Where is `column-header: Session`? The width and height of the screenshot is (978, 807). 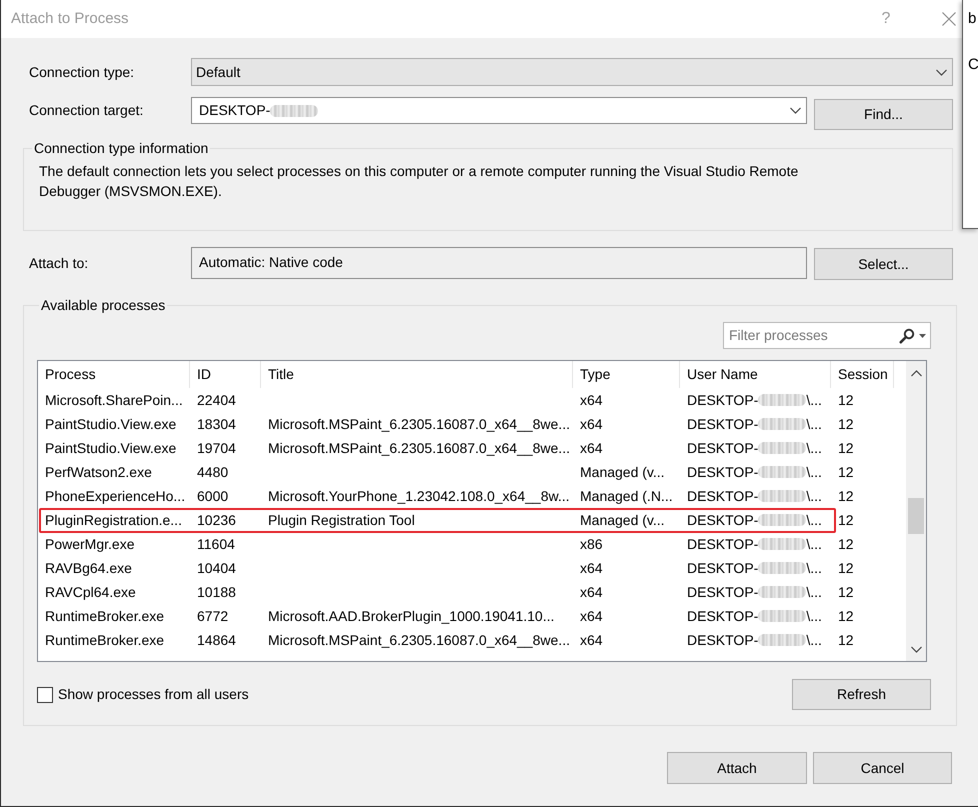 column-header: Session is located at coordinates (862, 374).